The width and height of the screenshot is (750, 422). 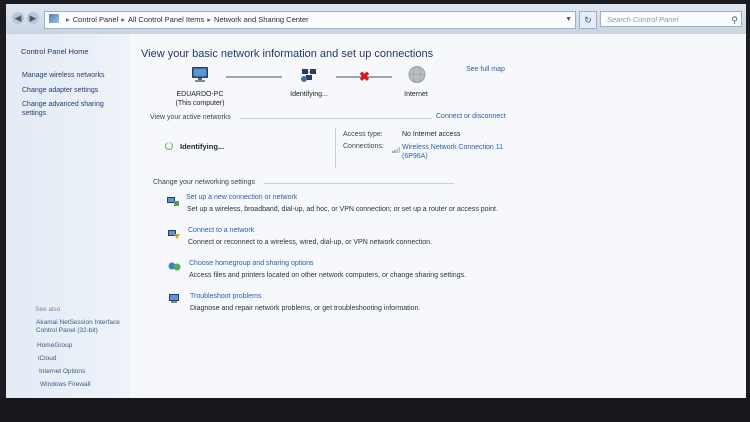 I want to click on connection-ssid-link: (6P96A), so click(x=415, y=156).